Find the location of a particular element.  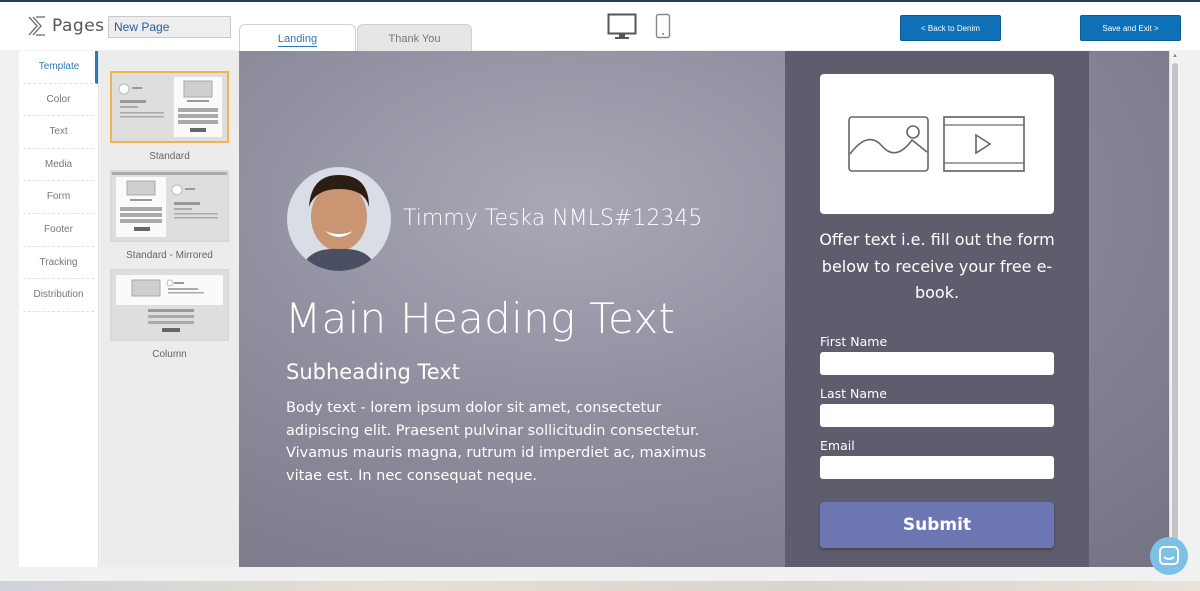

sidebar-item-footer: Footer is located at coordinates (58, 230).